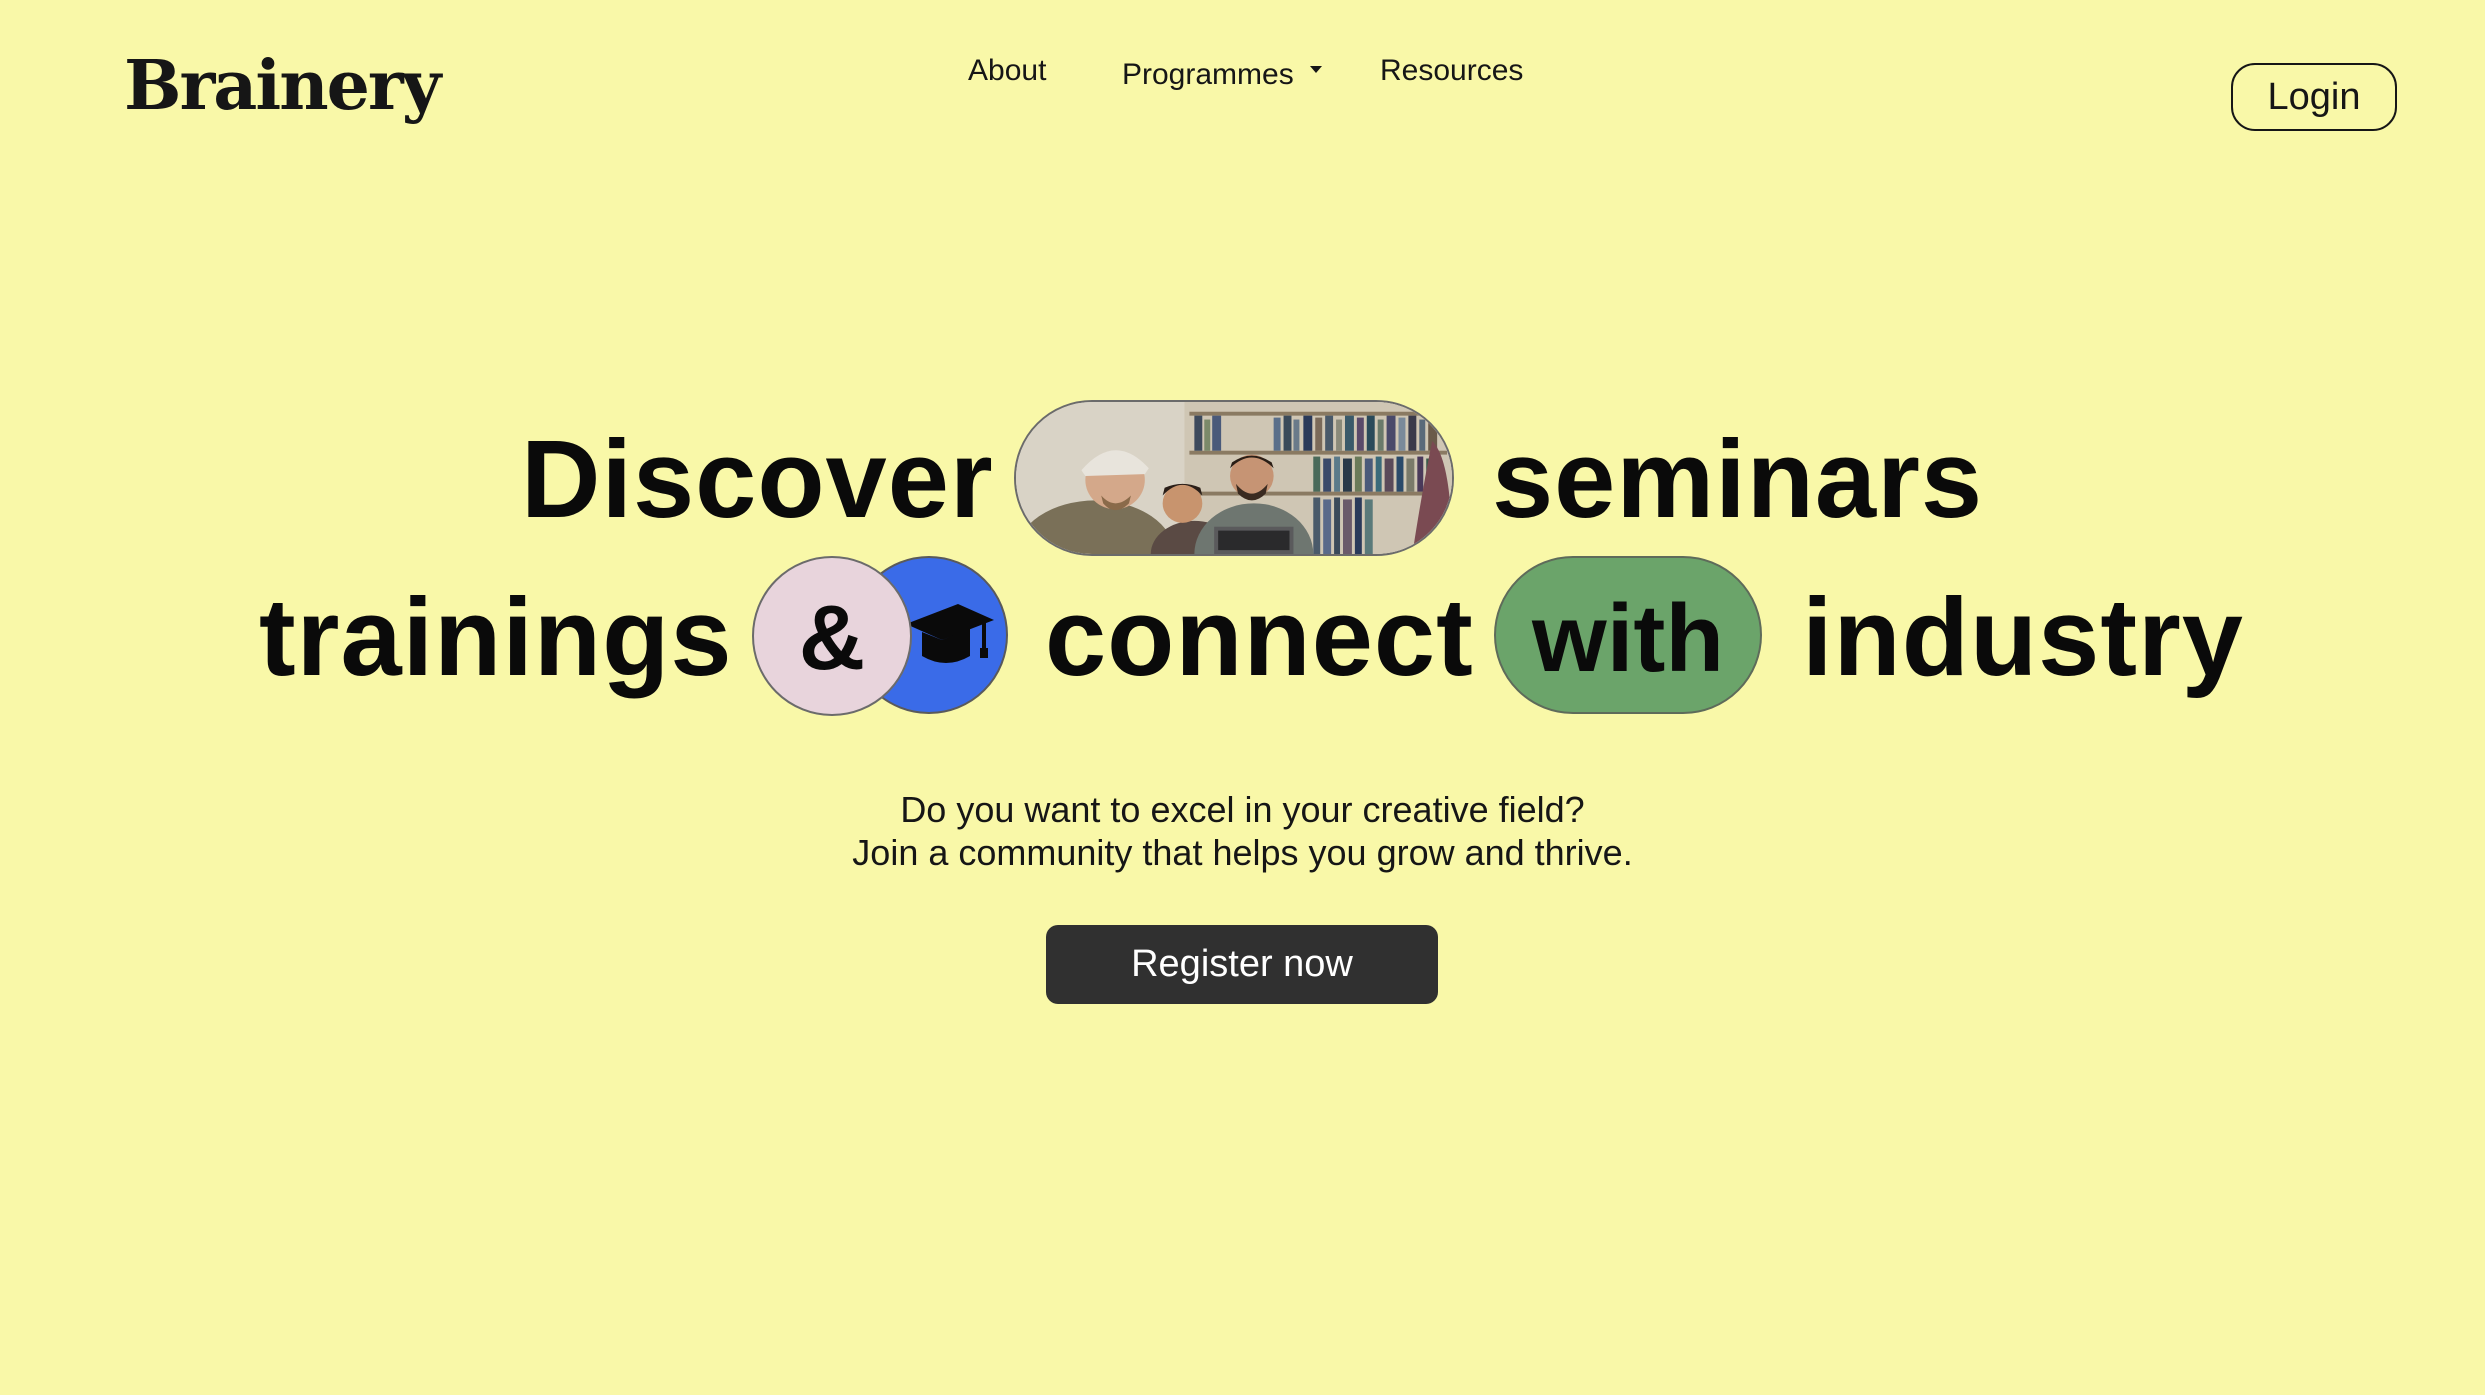 The width and height of the screenshot is (2485, 1395). I want to click on nav-programmes-dropdown: Programmes, so click(1222, 75).